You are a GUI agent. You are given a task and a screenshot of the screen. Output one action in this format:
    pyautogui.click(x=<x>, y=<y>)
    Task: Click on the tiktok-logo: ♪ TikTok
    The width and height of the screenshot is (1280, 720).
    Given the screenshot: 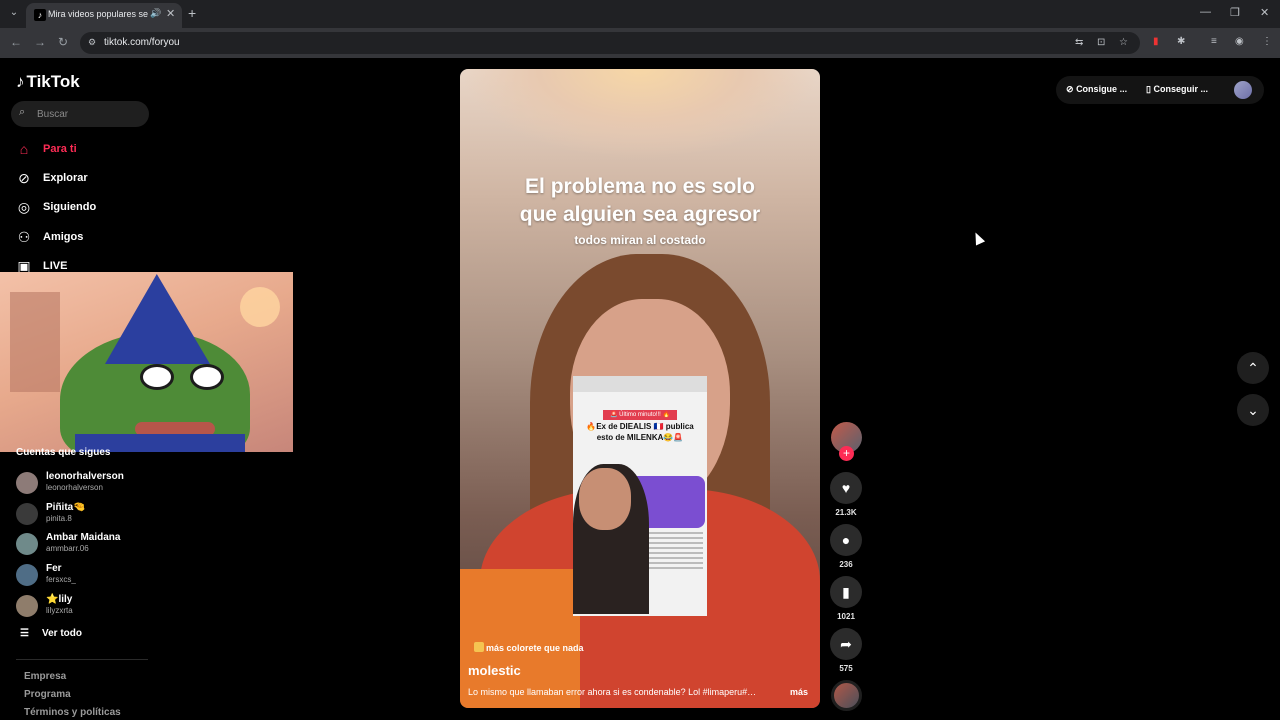 What is the action you would take?
    pyautogui.click(x=48, y=82)
    